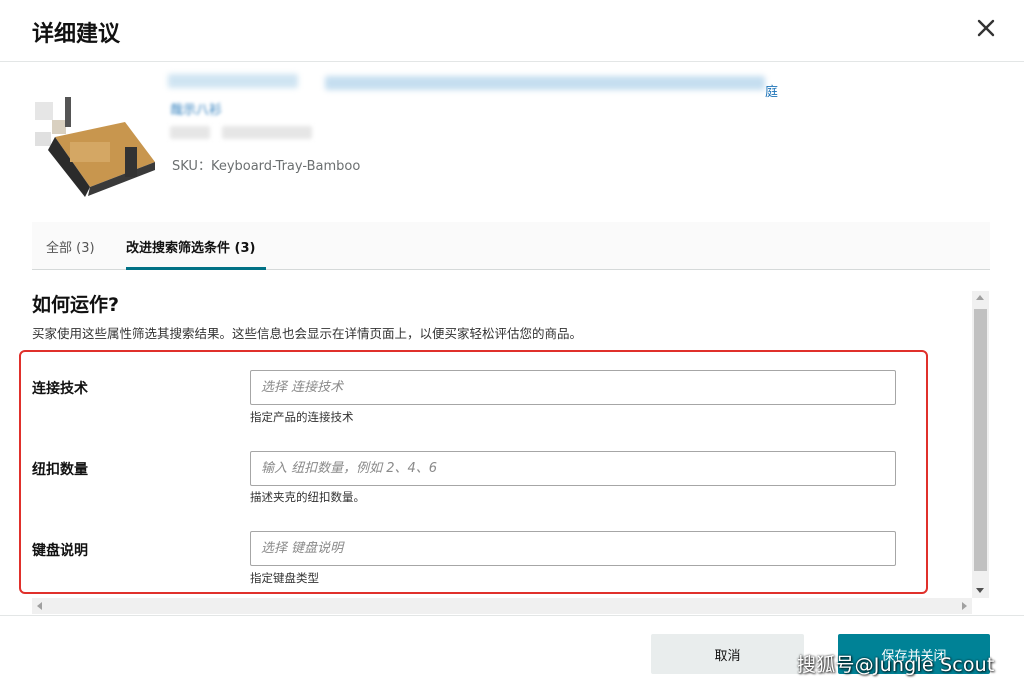 This screenshot has height=684, width=1024. I want to click on product-title-link: 庭, so click(771, 90).